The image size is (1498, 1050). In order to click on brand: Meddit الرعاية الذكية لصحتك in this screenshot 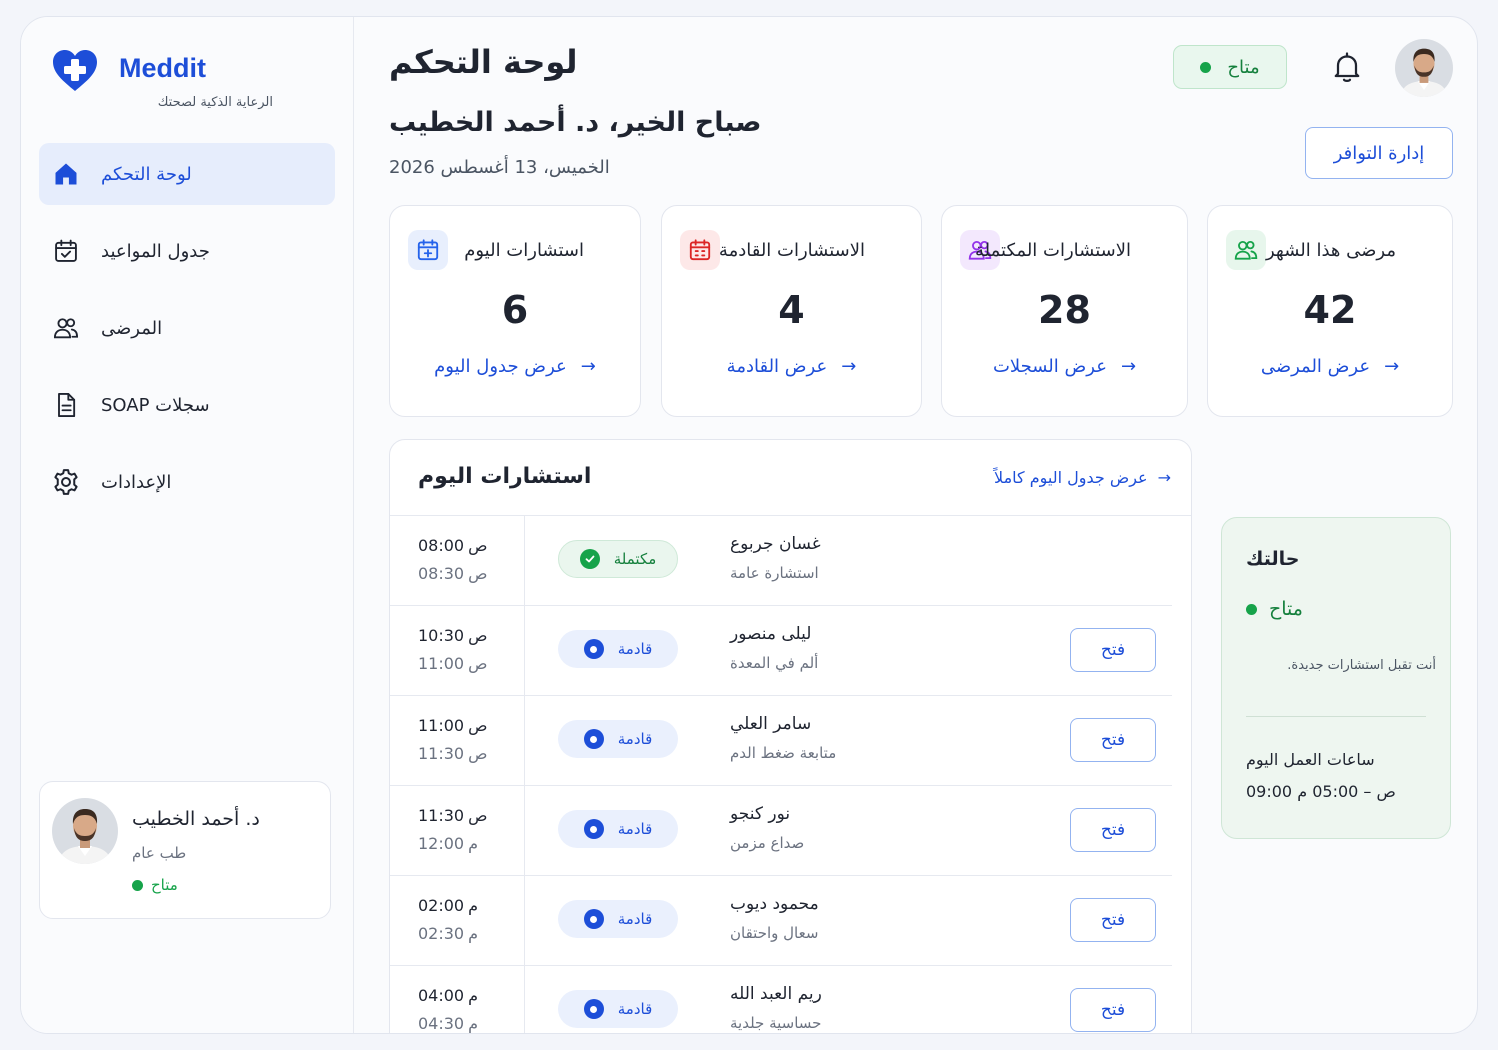, I will do `click(181, 84)`.